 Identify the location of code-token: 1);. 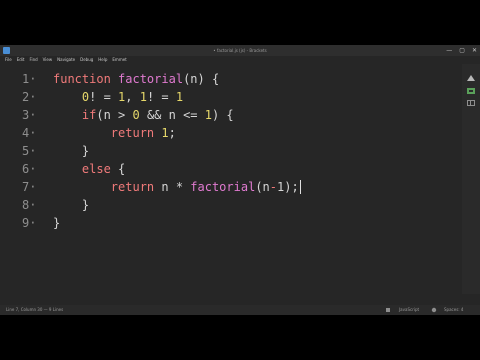
(288, 187).